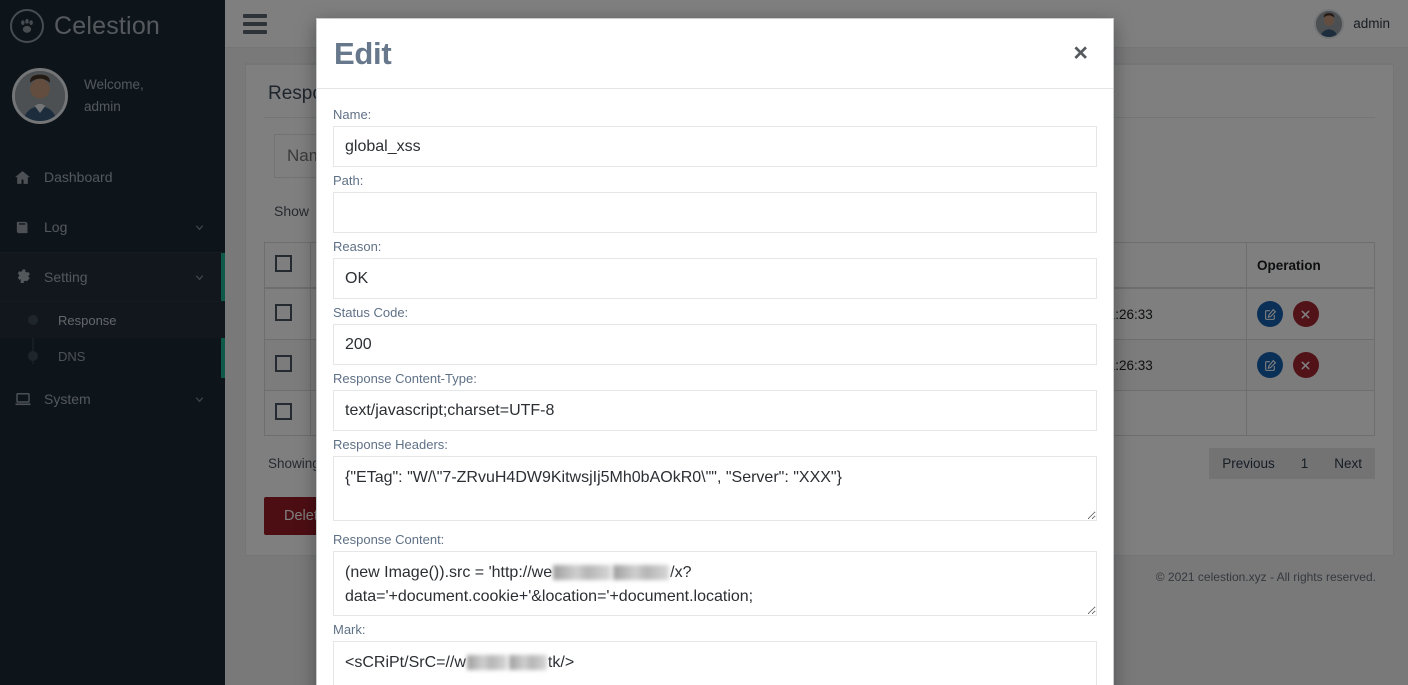 This screenshot has width=1408, height=685. What do you see at coordinates (352, 114) in the screenshot?
I see `name-label: Name:` at bounding box center [352, 114].